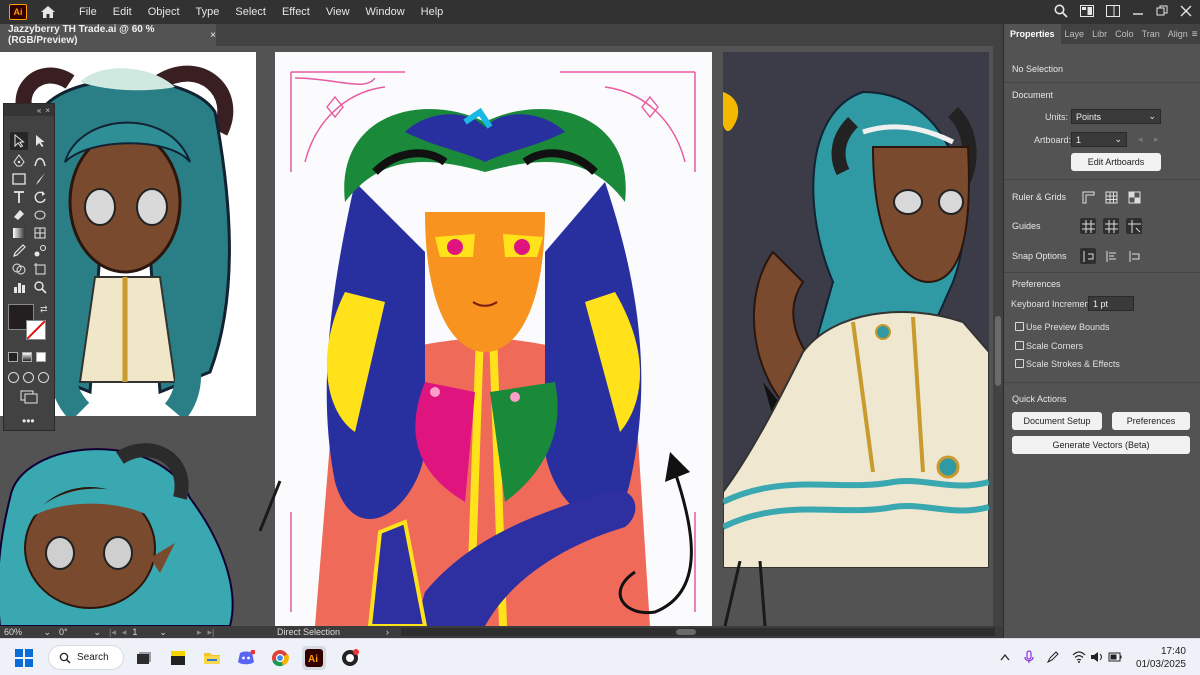 The width and height of the screenshot is (1200, 675). I want to click on preferences-button: Preferences, so click(1151, 421).